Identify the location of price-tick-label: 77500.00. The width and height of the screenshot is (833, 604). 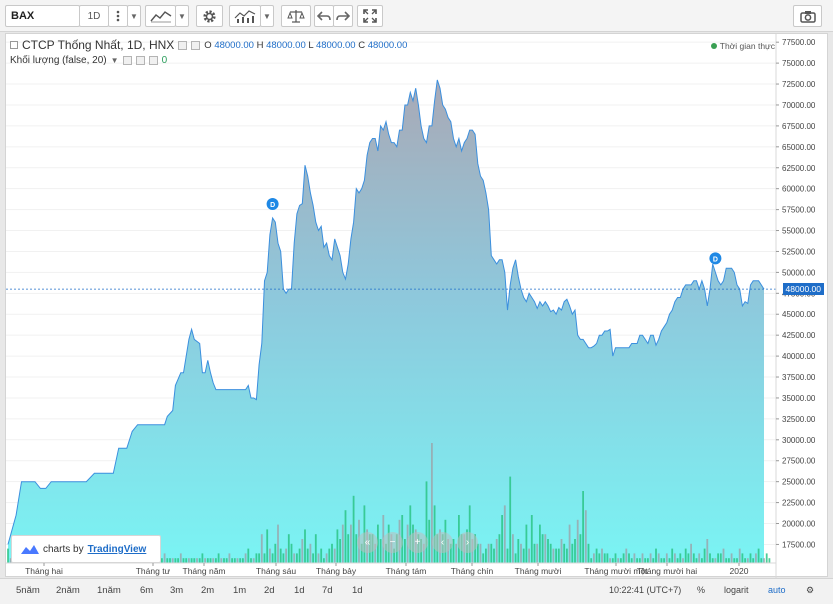
(799, 42).